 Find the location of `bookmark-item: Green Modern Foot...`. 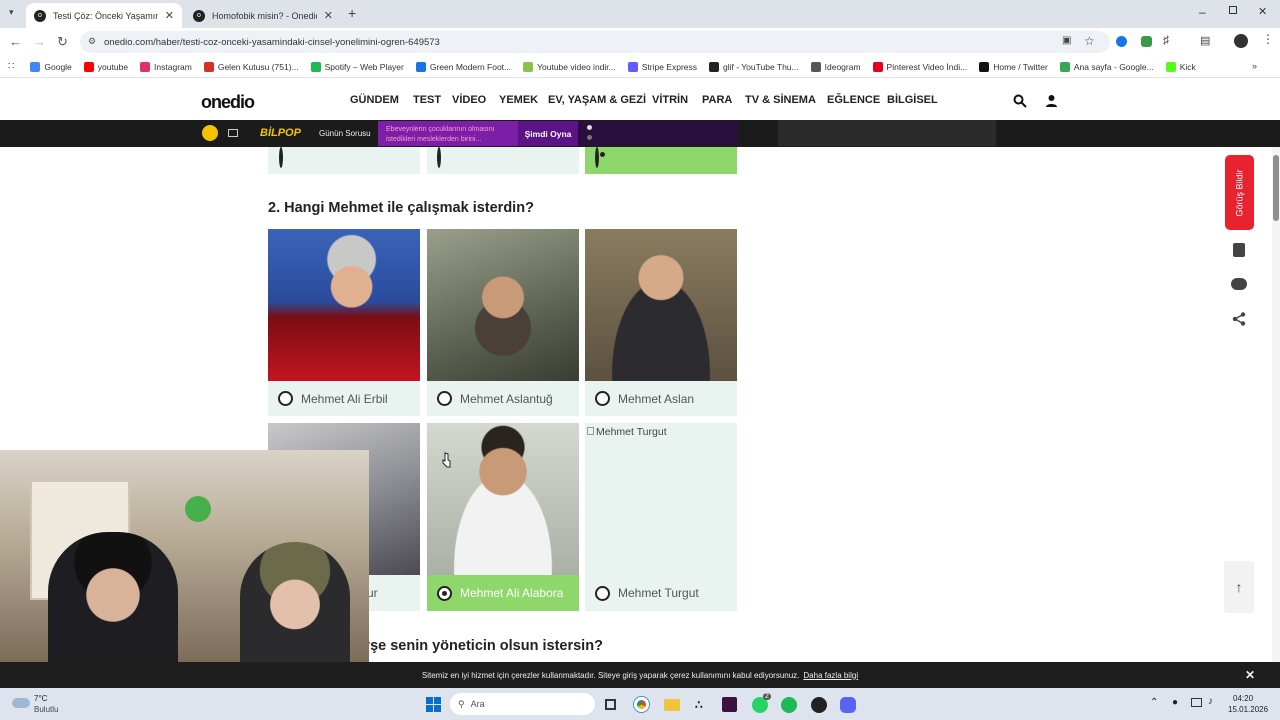

bookmark-item: Green Modern Foot... is located at coordinates (463, 66).